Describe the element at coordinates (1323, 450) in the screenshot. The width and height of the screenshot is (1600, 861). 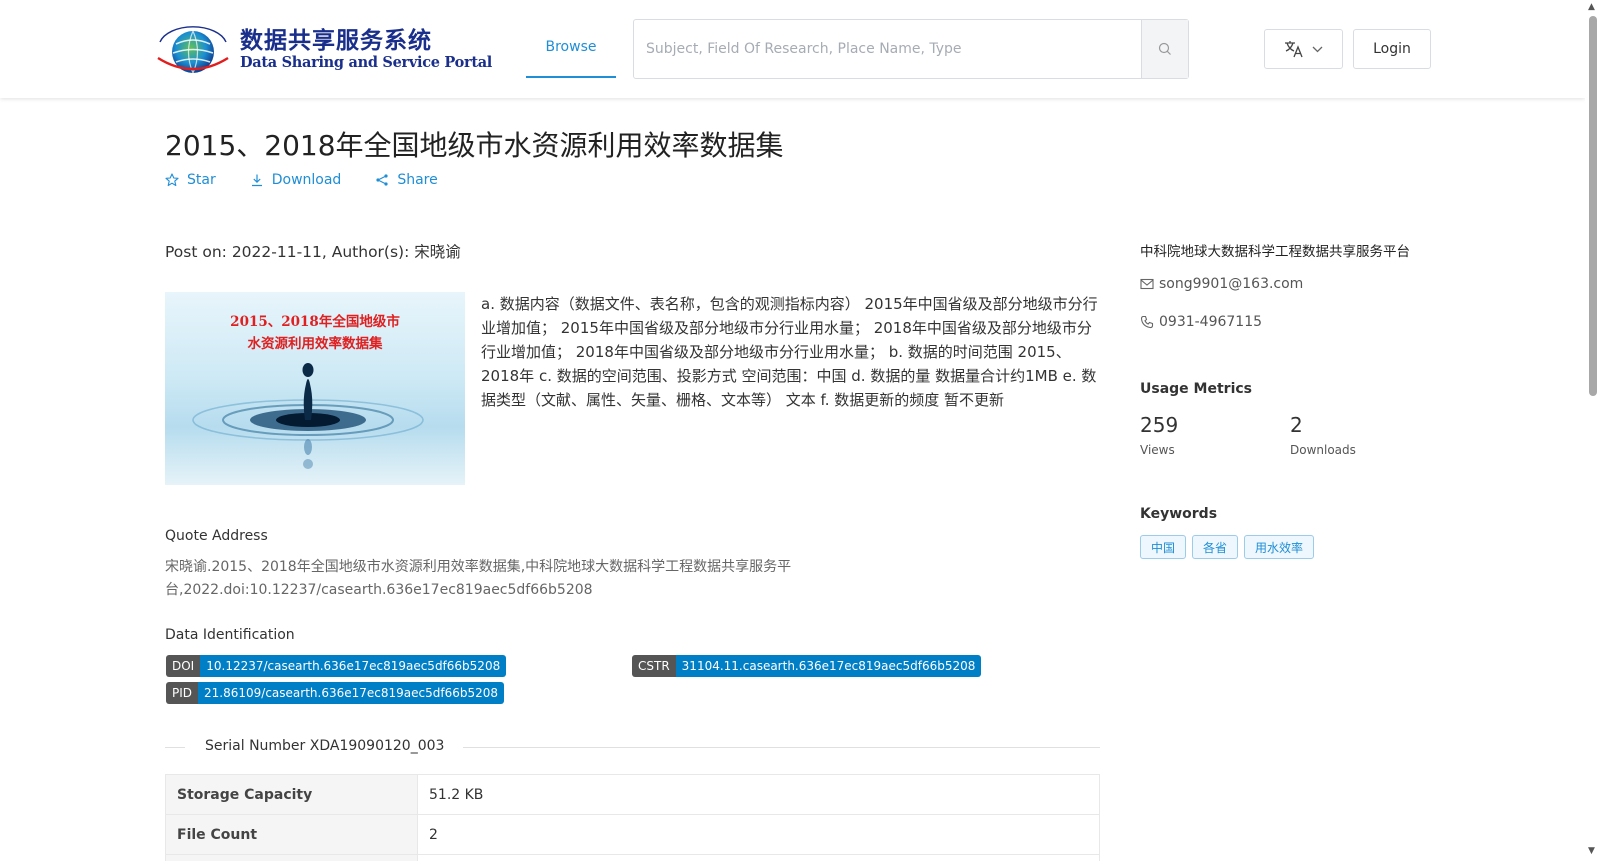
I see `downloads-label: Downloads` at that location.